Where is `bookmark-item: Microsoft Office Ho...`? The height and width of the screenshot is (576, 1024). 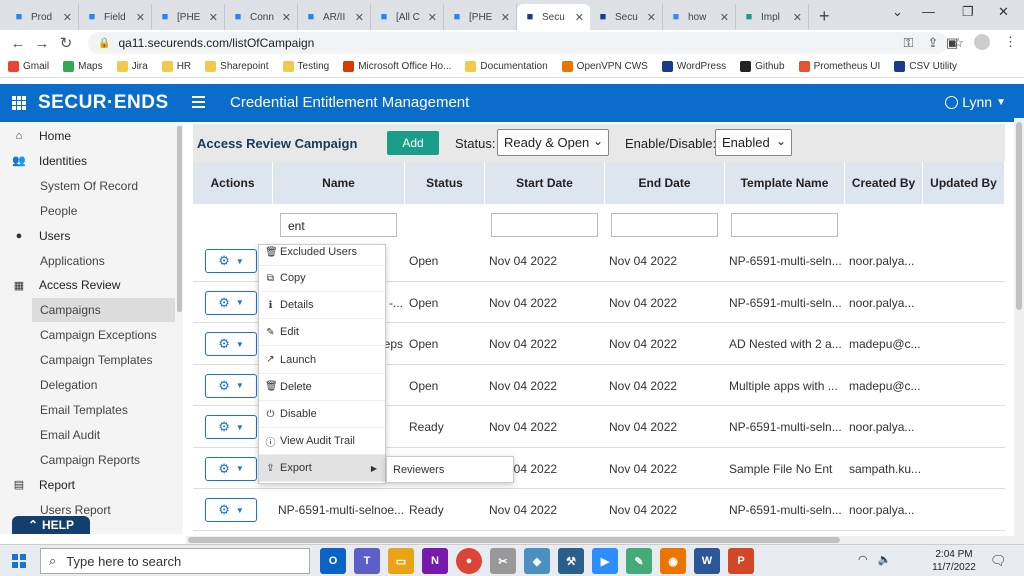 bookmark-item: Microsoft Office Ho... is located at coordinates (397, 66).